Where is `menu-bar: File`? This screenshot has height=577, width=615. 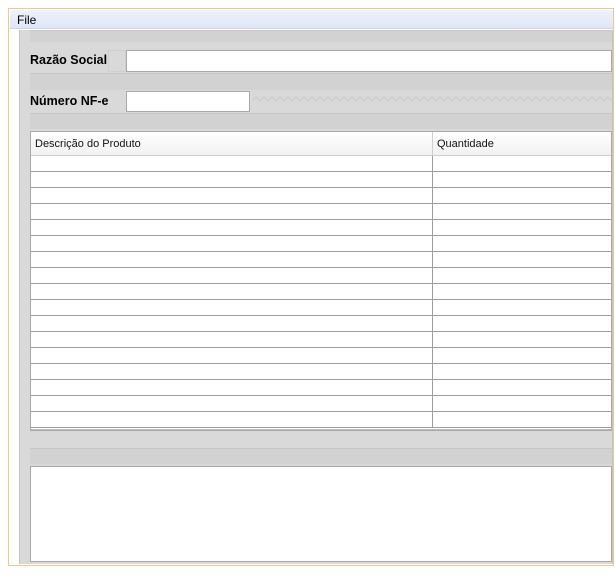 menu-bar: File is located at coordinates (311, 19).